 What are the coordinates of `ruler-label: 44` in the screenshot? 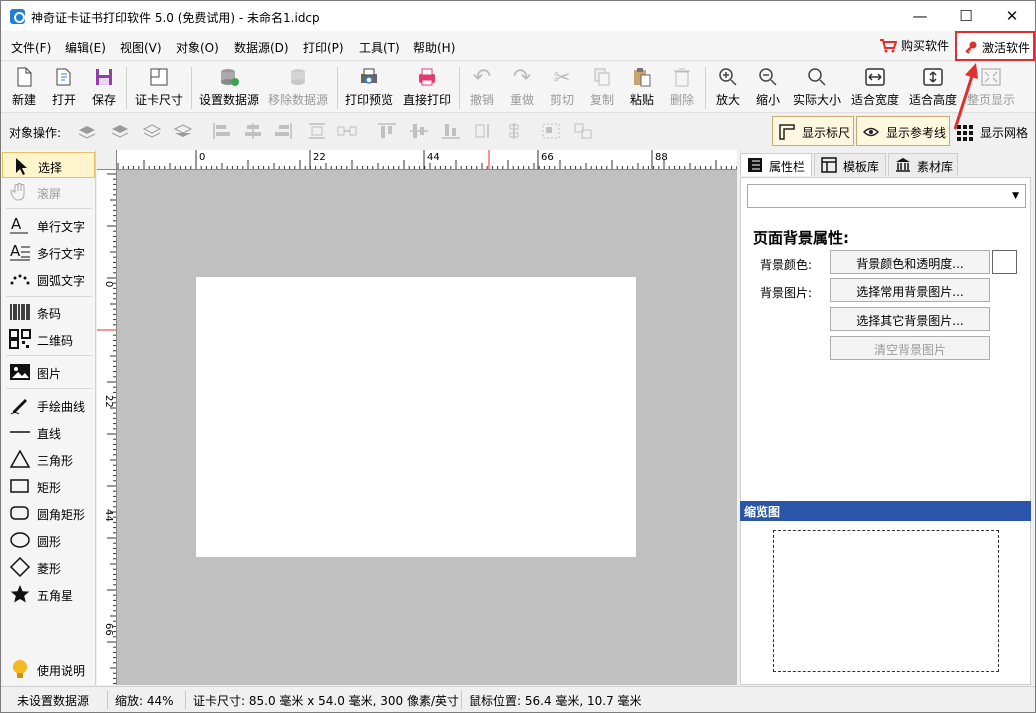 It's located at (433, 157).